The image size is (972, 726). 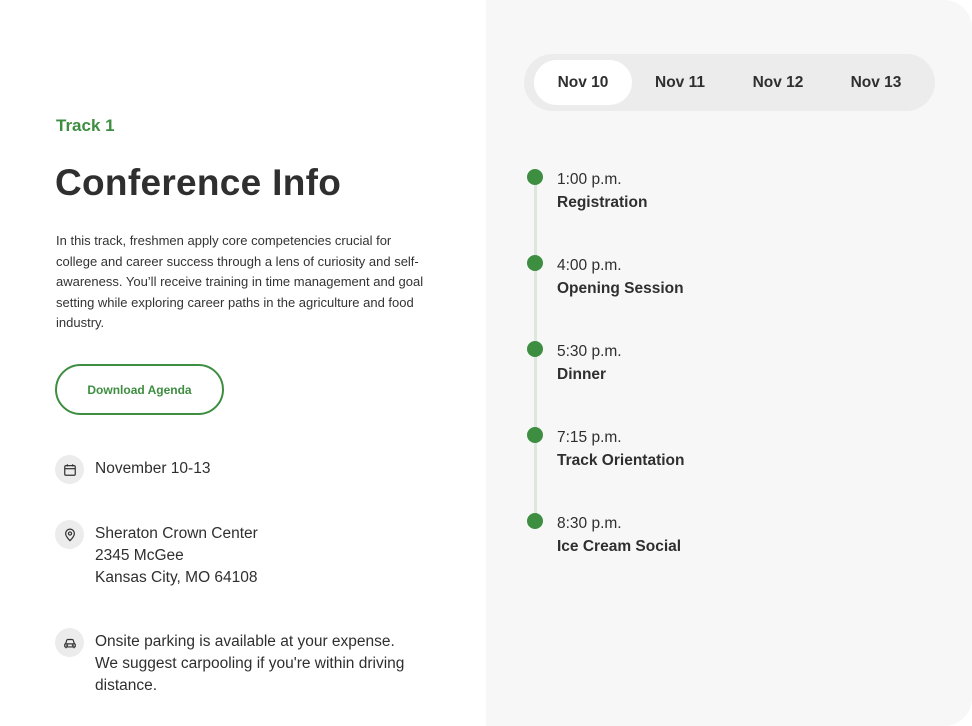 What do you see at coordinates (198, 182) in the screenshot?
I see `page-title: Conference Info` at bounding box center [198, 182].